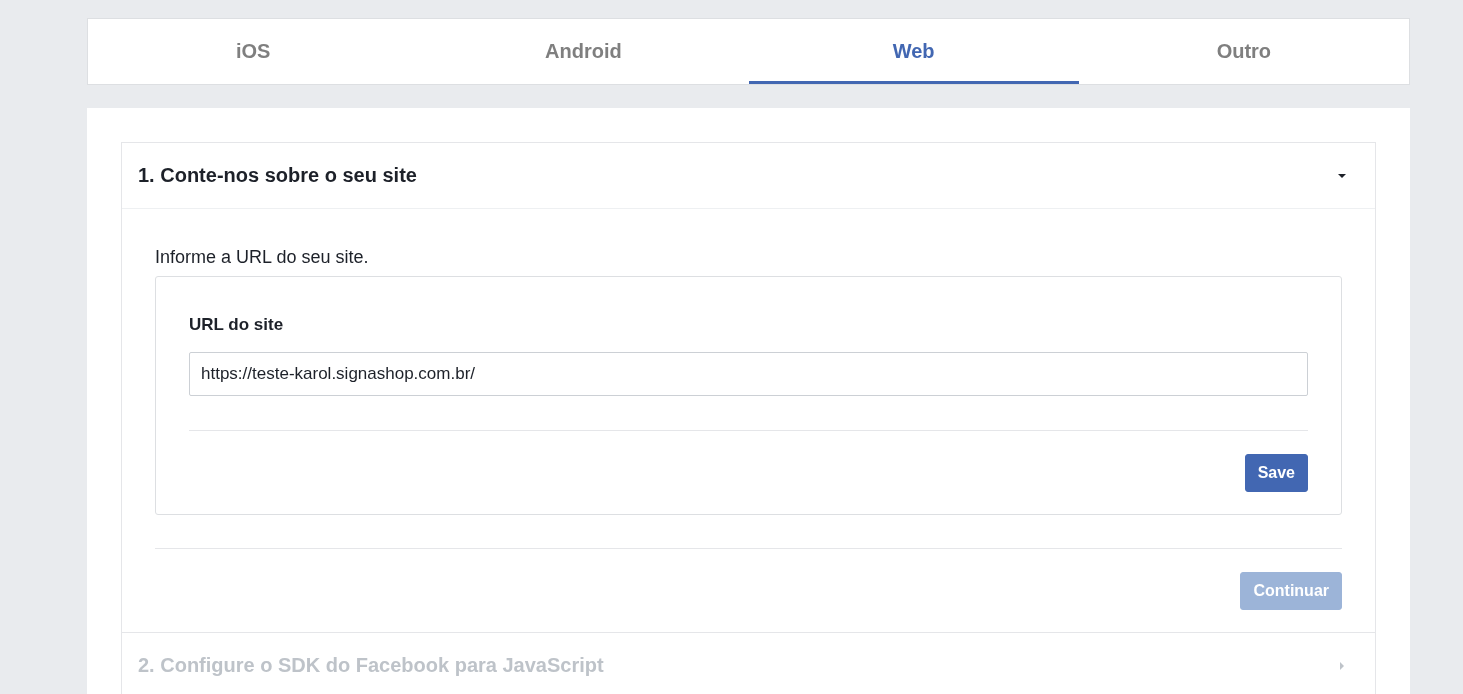  What do you see at coordinates (253, 51) in the screenshot?
I see `platform-tab: iOS` at bounding box center [253, 51].